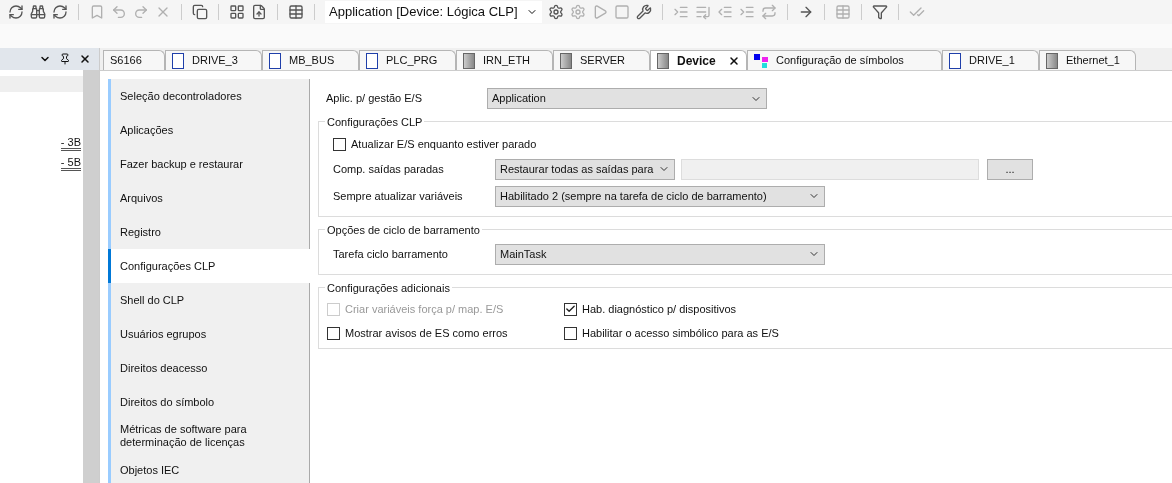 This screenshot has width=1172, height=483. Describe the element at coordinates (844, 60) in the screenshot. I see `tab: Configuração de símbolos` at that location.